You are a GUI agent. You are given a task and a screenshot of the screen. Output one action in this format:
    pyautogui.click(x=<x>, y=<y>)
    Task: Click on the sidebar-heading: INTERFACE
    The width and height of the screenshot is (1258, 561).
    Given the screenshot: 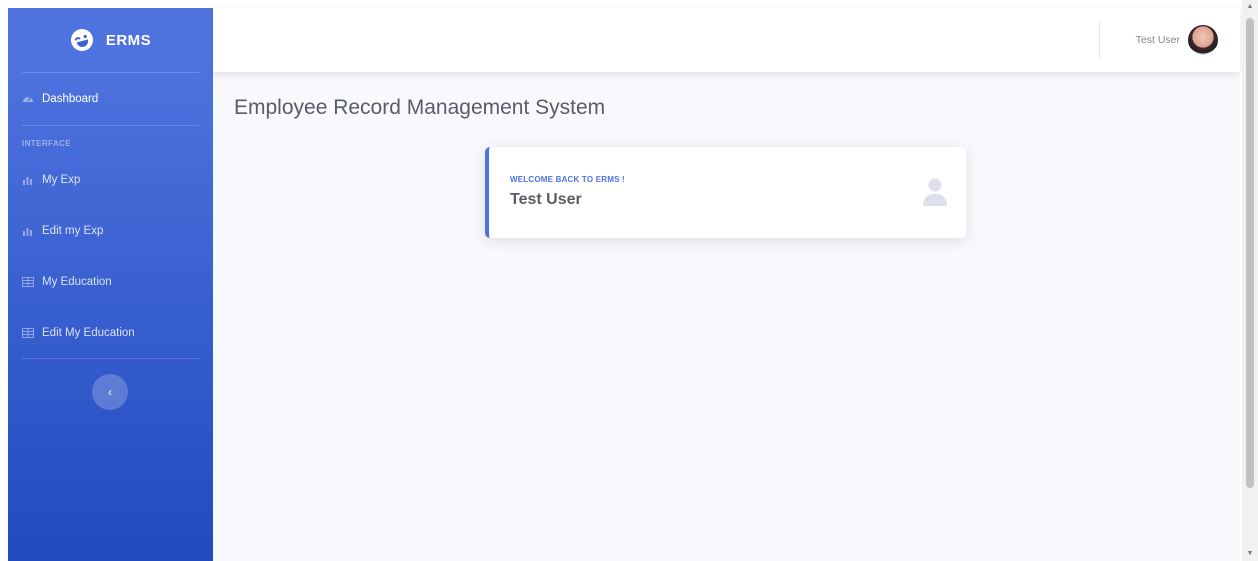 What is the action you would take?
    pyautogui.click(x=46, y=143)
    